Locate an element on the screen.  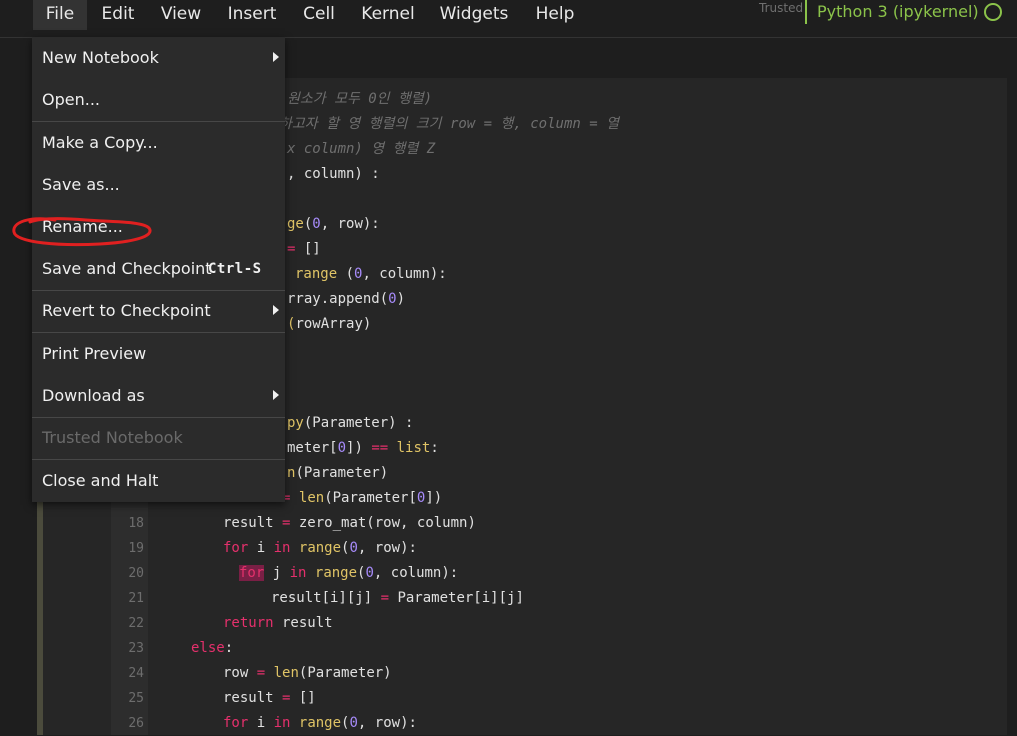
menu-widgets: Widgets is located at coordinates (474, 15).